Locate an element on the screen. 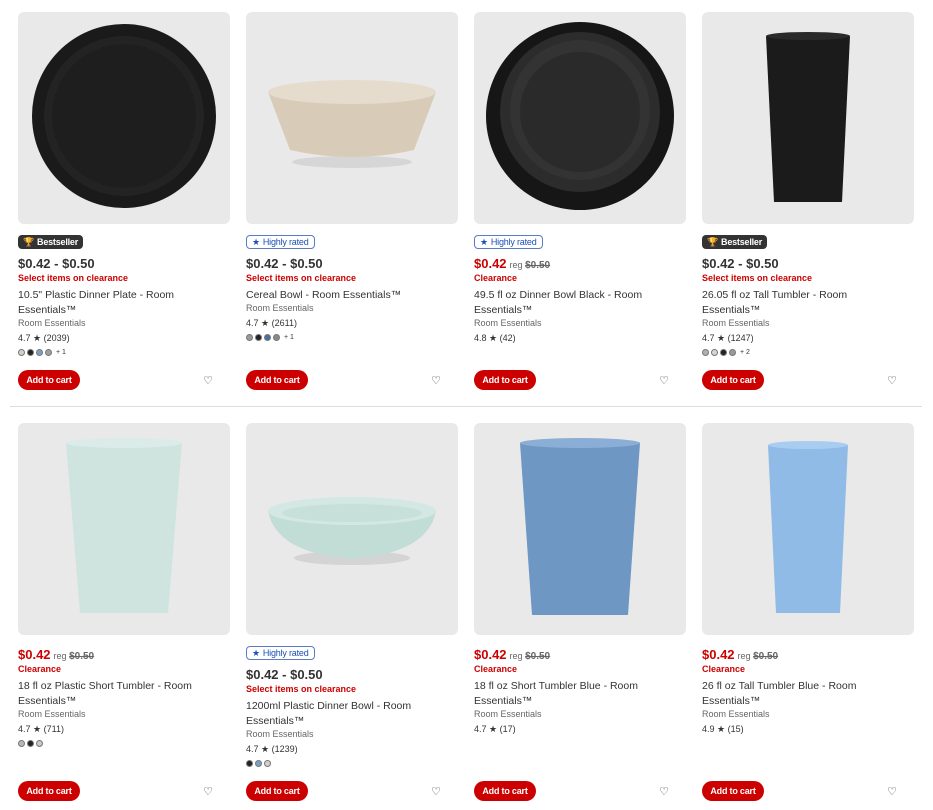 The height and width of the screenshot is (810, 933). row-divider is located at coordinates (466, 406).